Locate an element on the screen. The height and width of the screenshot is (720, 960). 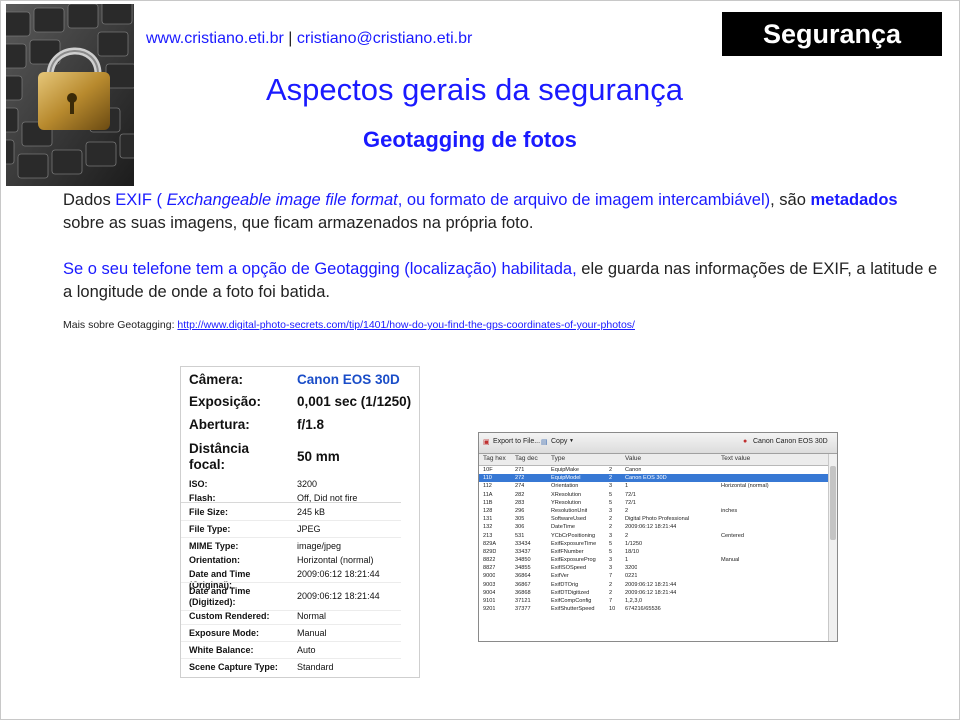
table-row: 829D 33437 ExifFNumber 5 18/10 is located at coordinates (654, 552).